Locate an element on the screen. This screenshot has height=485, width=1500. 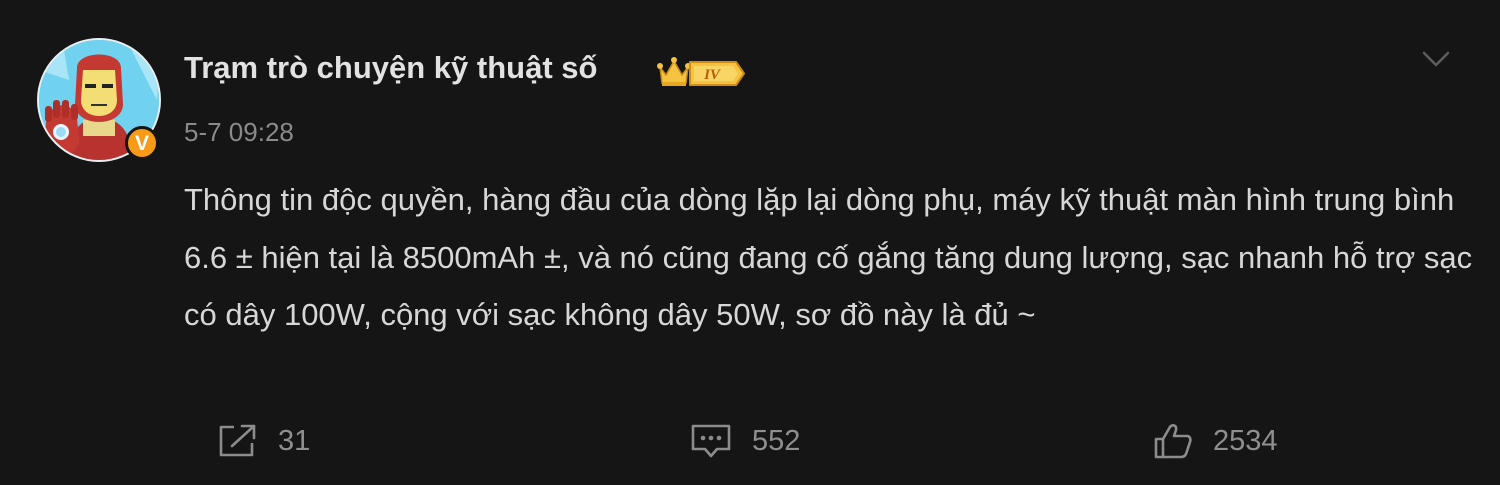
thumbs-up-icon is located at coordinates (1173, 441).